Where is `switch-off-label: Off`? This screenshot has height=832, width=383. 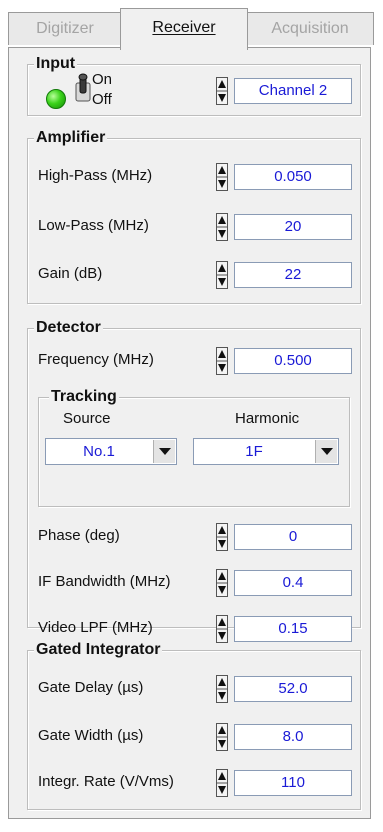
switch-off-label: Off is located at coordinates (102, 99).